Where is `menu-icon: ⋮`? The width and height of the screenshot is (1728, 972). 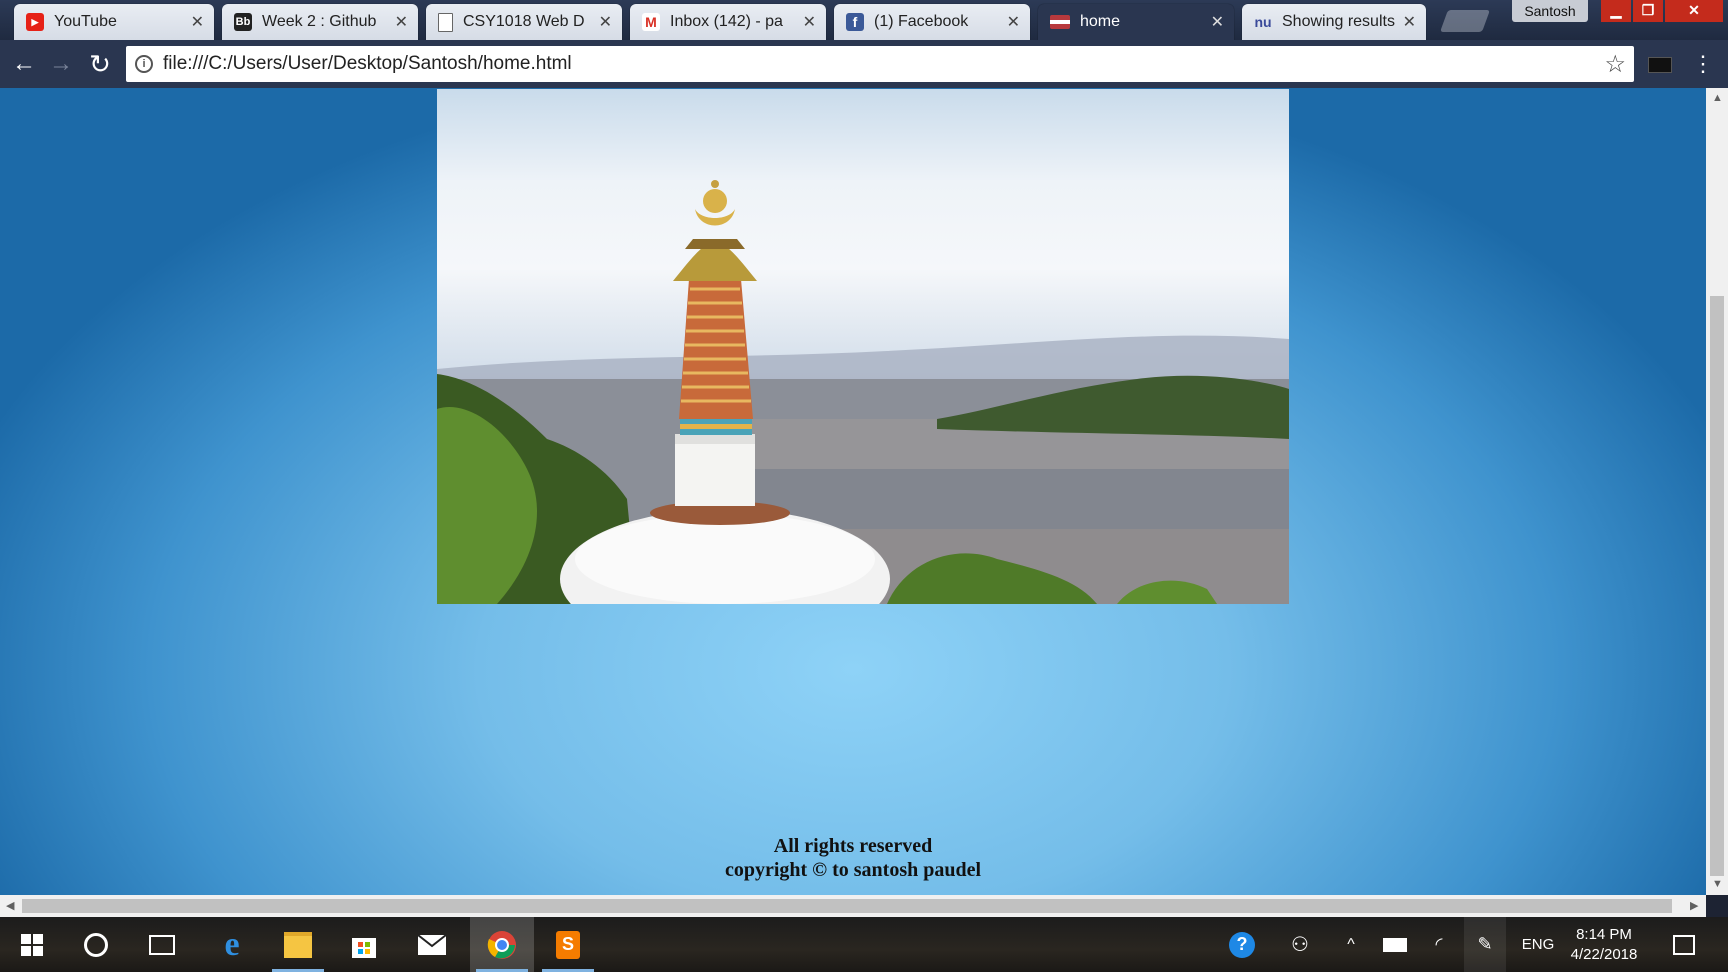
menu-icon: ⋮ is located at coordinates (1703, 64).